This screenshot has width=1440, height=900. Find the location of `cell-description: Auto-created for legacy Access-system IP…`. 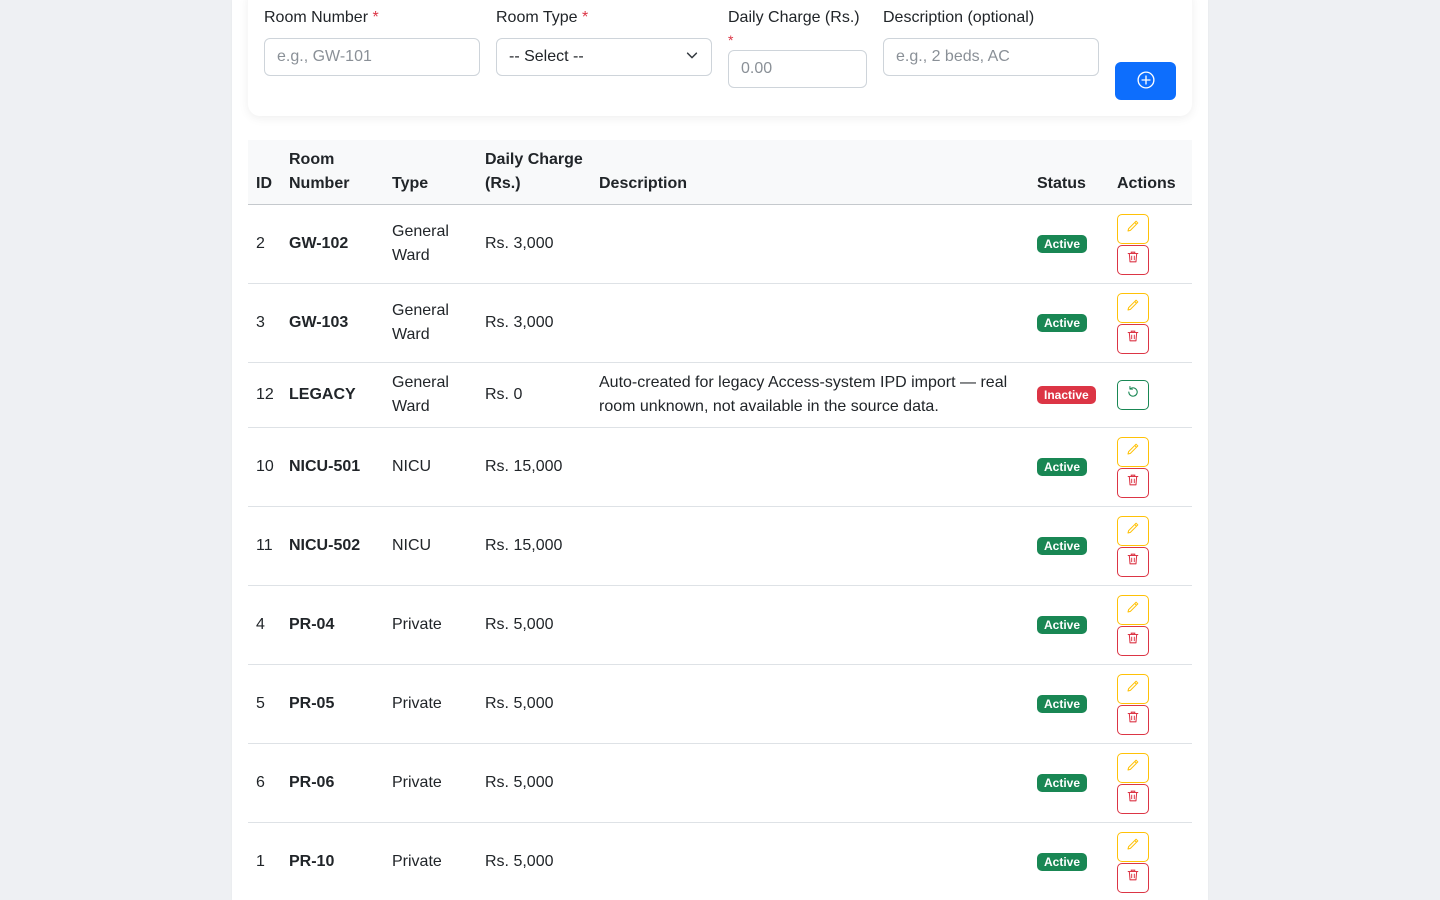

cell-description: Auto-created for legacy Access-system IP… is located at coordinates (810, 395).